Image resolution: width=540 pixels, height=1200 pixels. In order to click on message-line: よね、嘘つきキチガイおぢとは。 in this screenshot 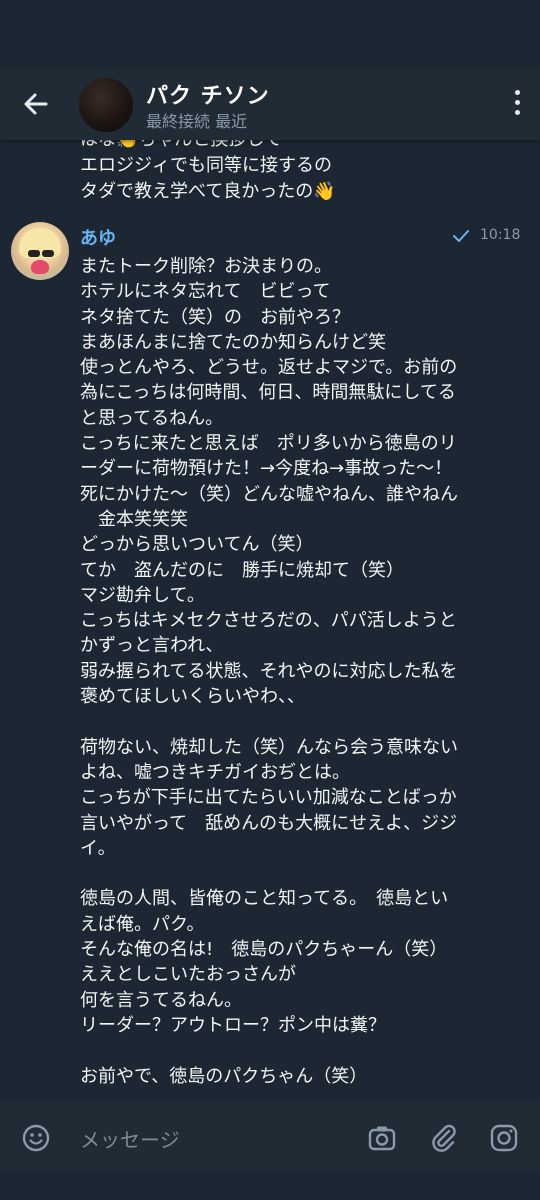, I will do `click(215, 772)`.